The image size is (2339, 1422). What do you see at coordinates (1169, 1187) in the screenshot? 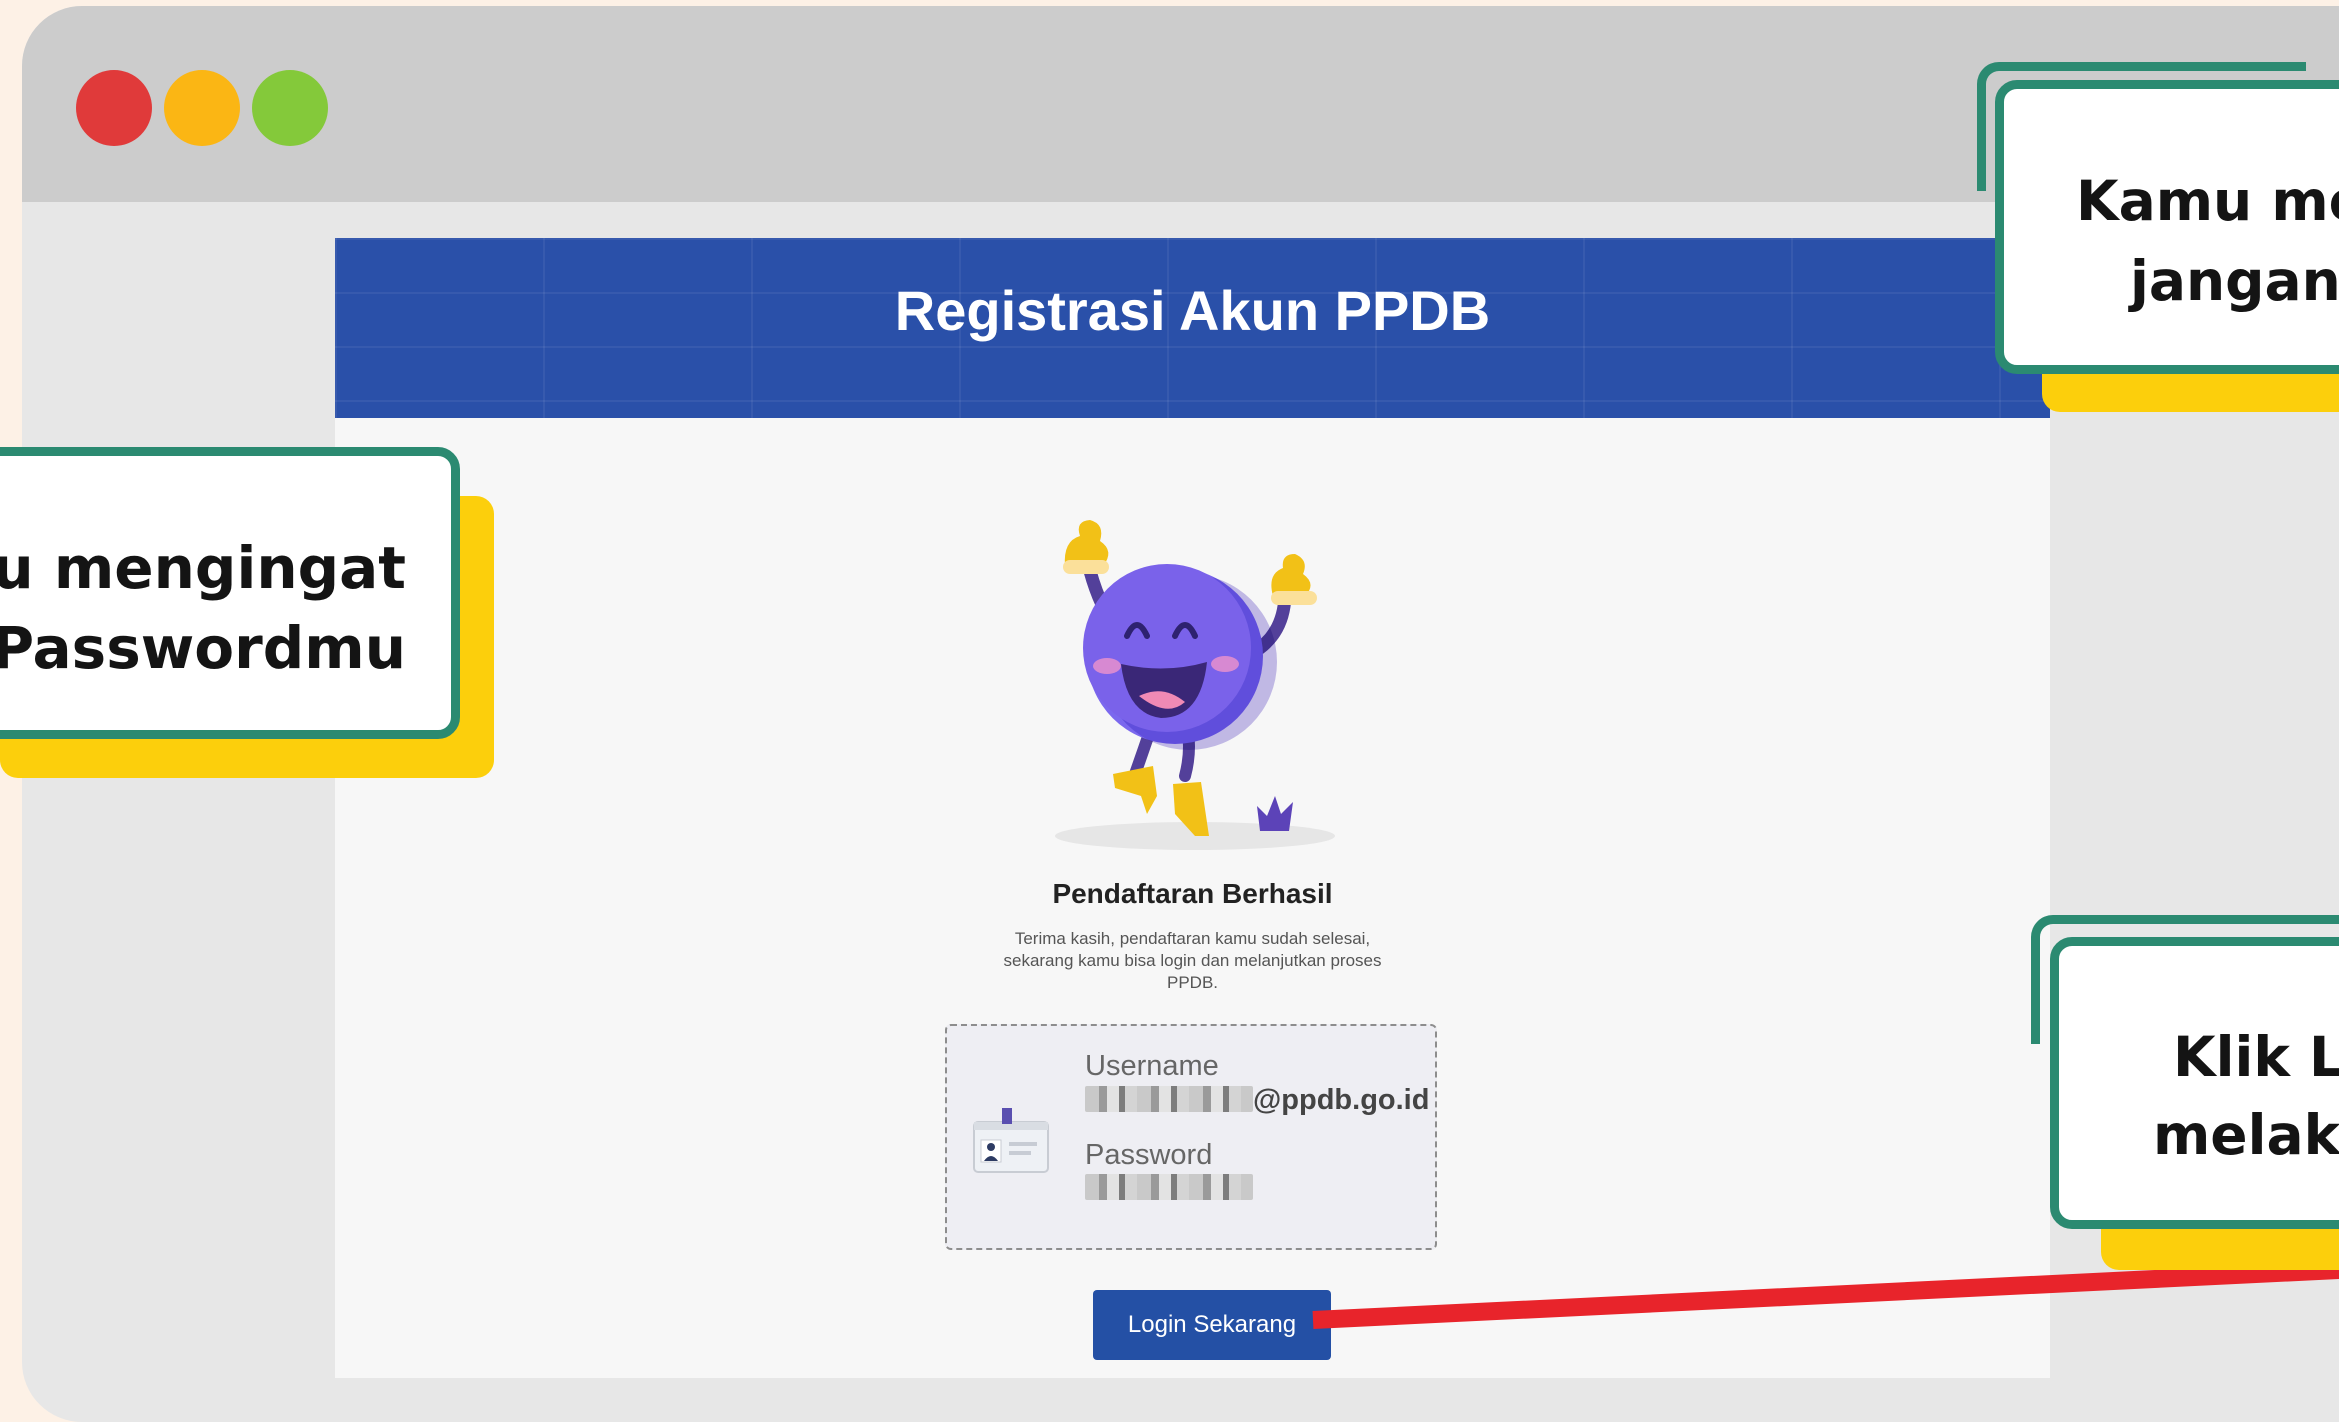
I see `password-value-blurred` at bounding box center [1169, 1187].